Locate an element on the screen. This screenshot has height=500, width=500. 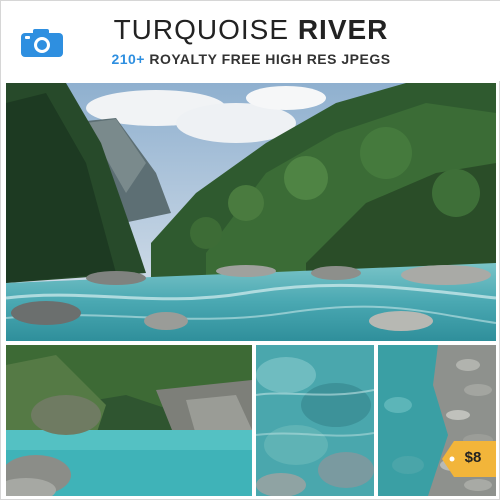
subtitle-text: ROYALTY FREE HIGH RES JPEGS is located at coordinates (270, 59).